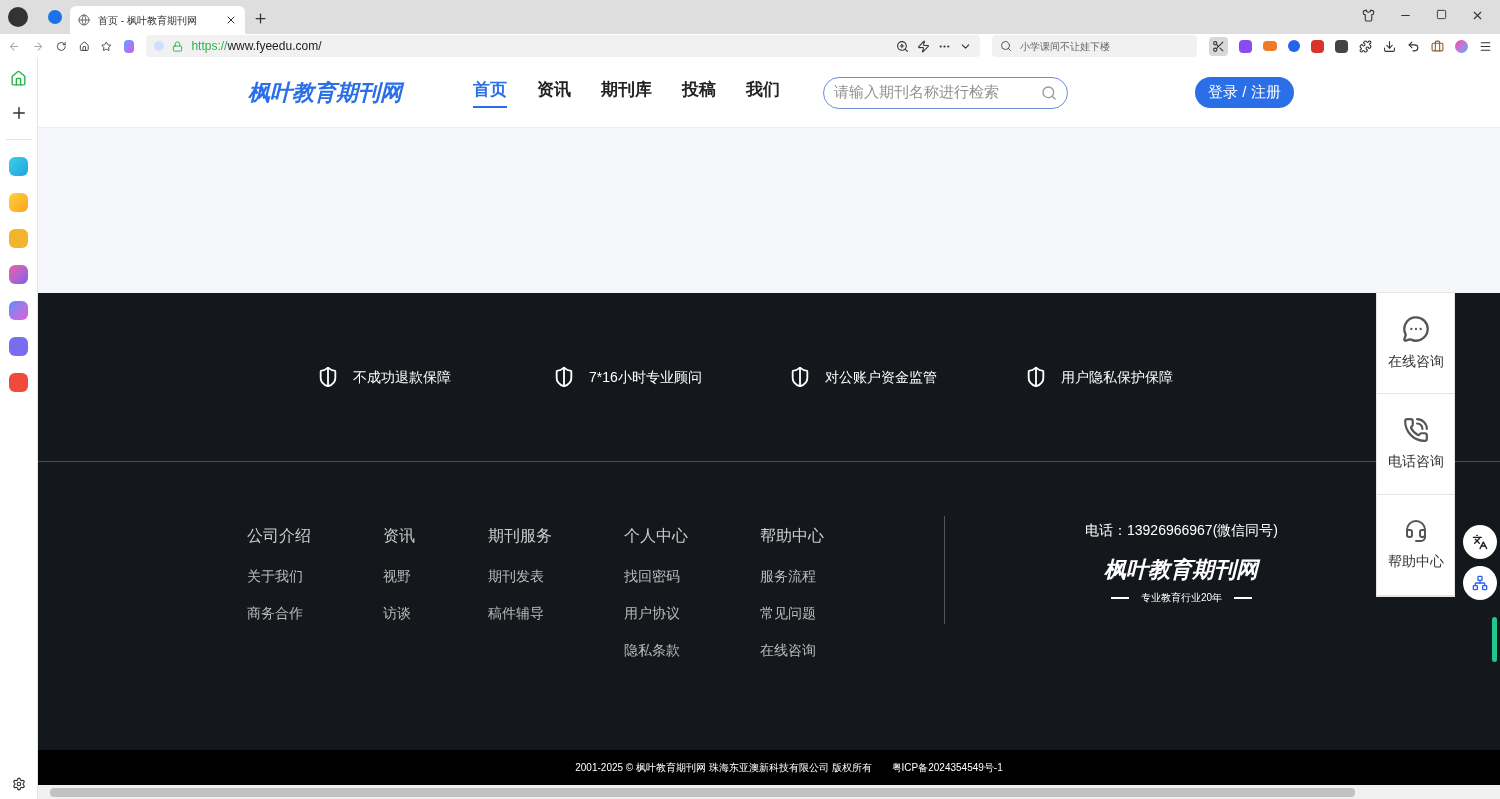 The image size is (1500, 799). What do you see at coordinates (1415, 429) in the screenshot?
I see `phone-icon` at bounding box center [1415, 429].